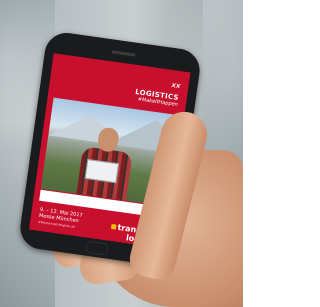  What do you see at coordinates (123, 53) in the screenshot?
I see `speaker-grille` at bounding box center [123, 53].